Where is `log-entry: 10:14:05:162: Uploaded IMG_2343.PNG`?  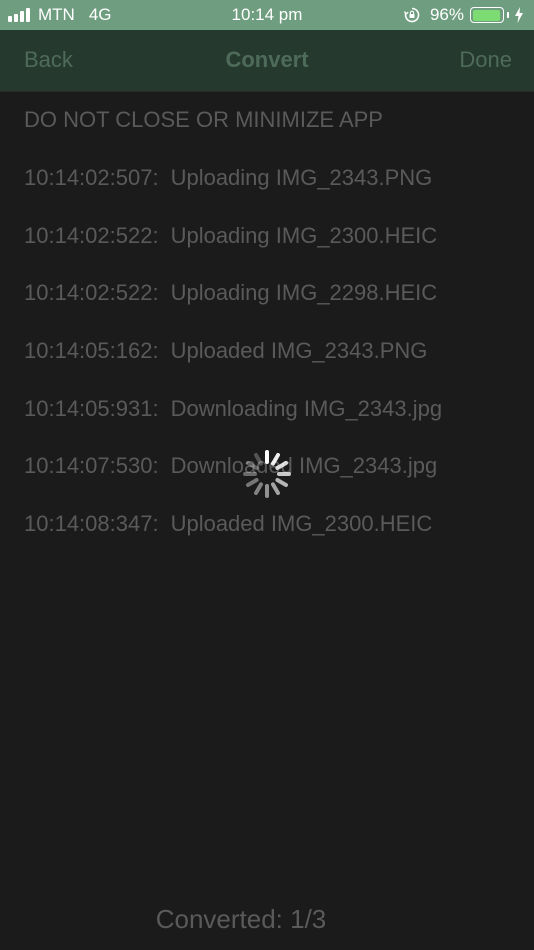 log-entry: 10:14:05:162: Uploaded IMG_2343.PNG is located at coordinates (225, 351).